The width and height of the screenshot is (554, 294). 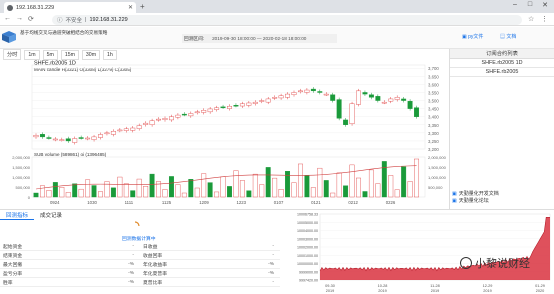 I want to click on timeframe-1: 1m, so click(x=32, y=54).